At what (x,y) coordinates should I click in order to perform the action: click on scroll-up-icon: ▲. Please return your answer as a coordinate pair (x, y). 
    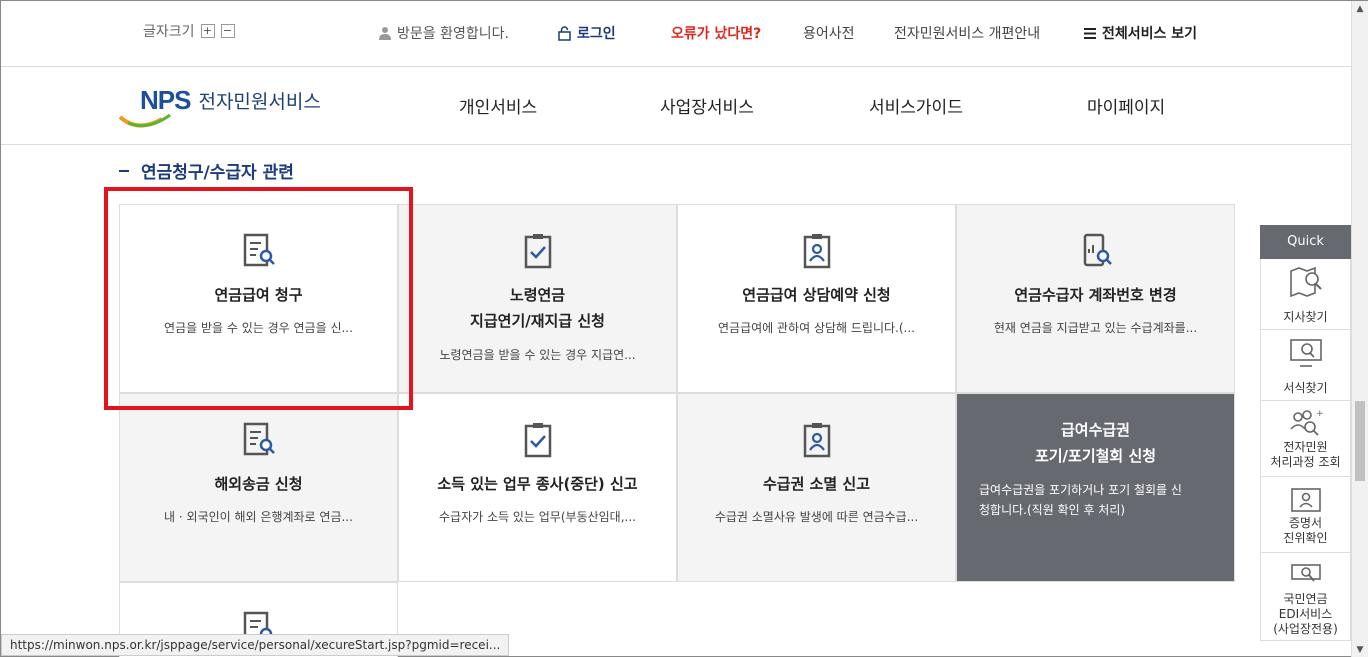
    Looking at the image, I should click on (1360, 9).